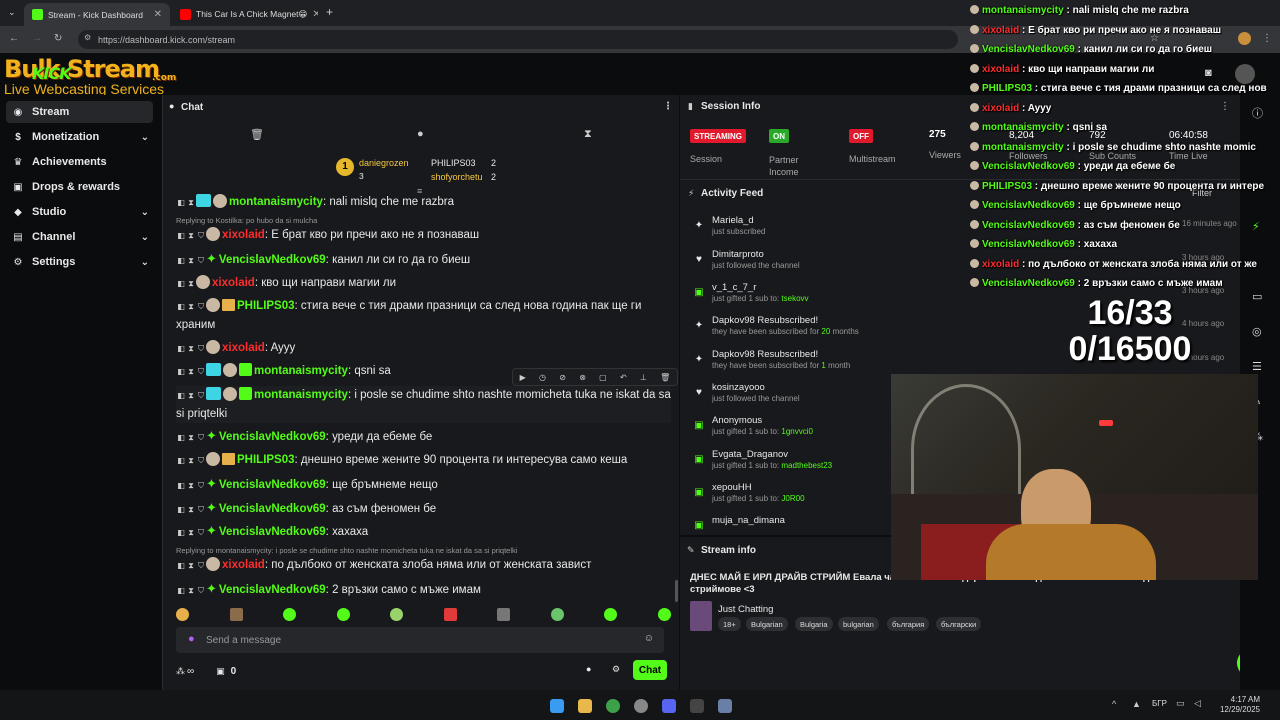 The image size is (1280, 720). What do you see at coordinates (37, 38) in the screenshot?
I see `forward-icon: →` at bounding box center [37, 38].